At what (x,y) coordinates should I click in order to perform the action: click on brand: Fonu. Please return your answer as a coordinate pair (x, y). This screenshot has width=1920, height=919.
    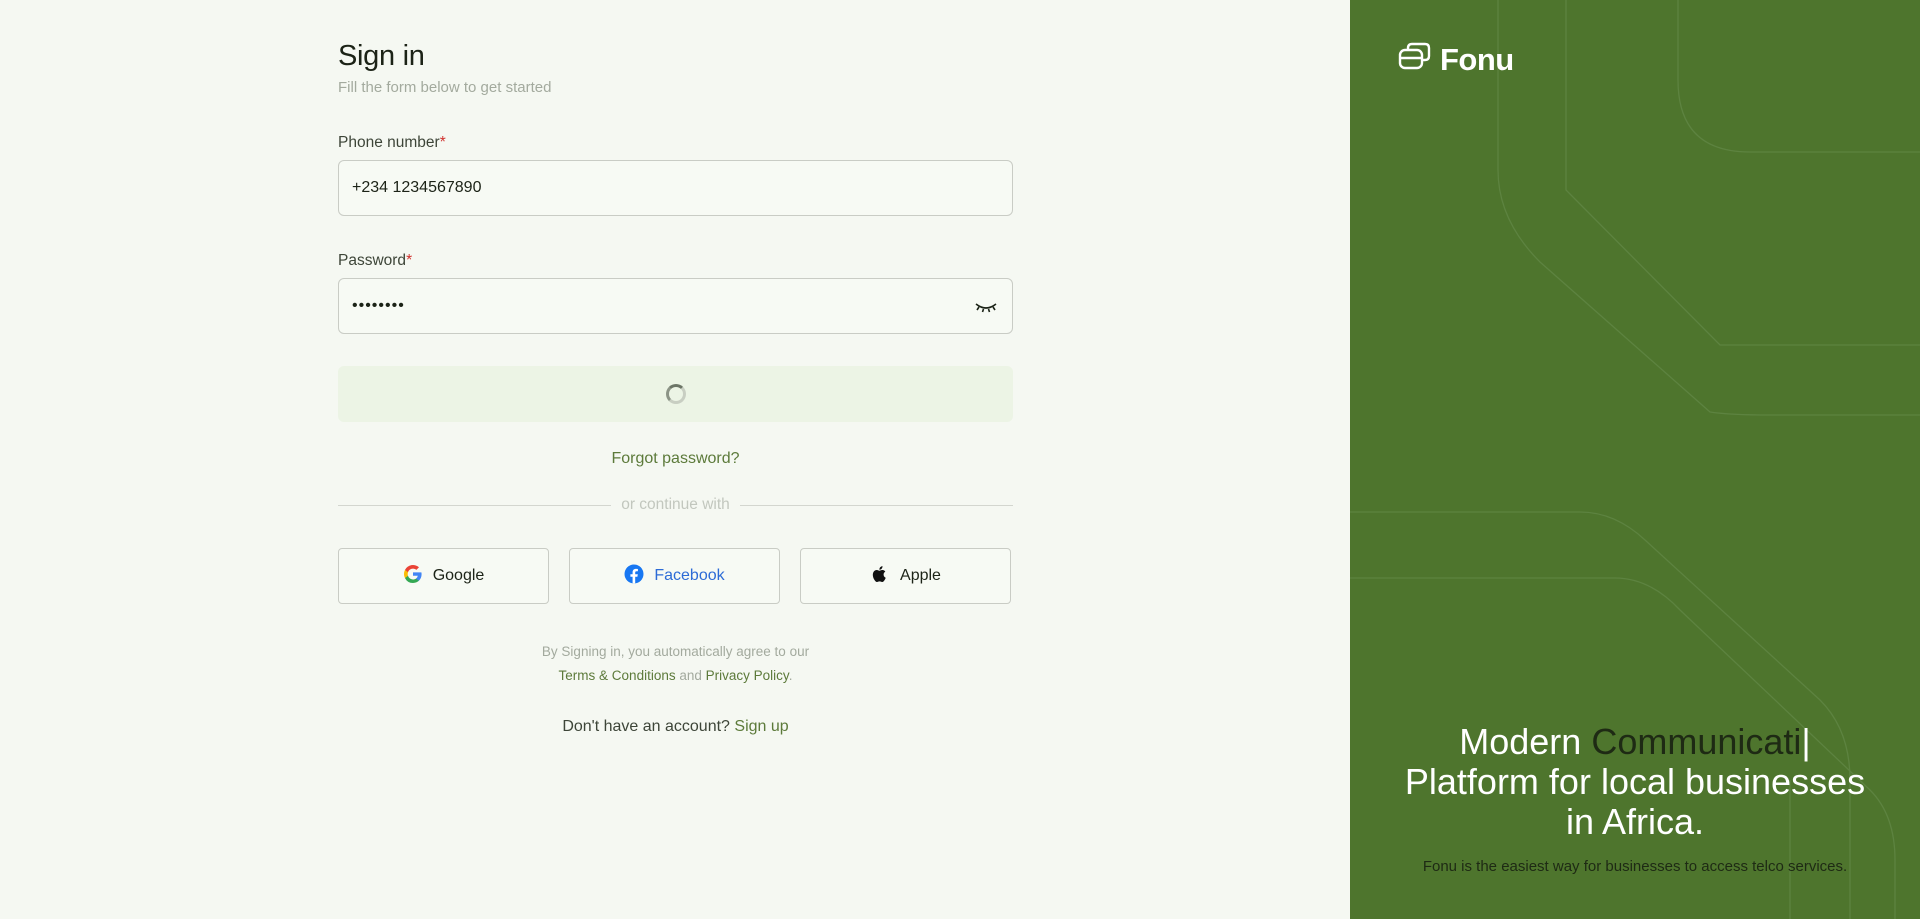
    Looking at the image, I should click on (1456, 60).